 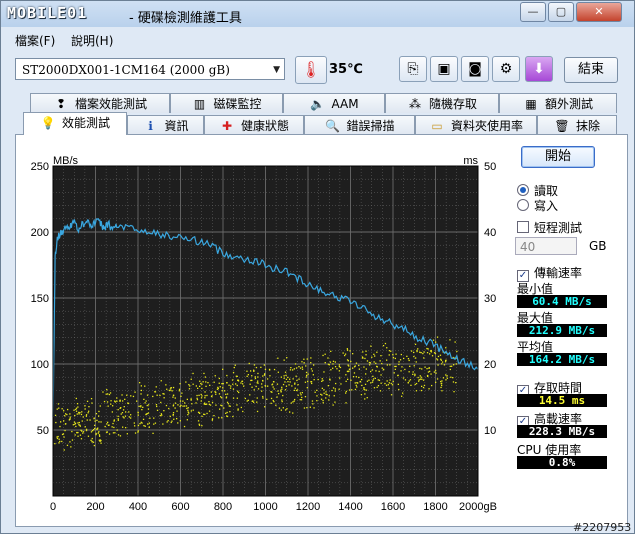 What do you see at coordinates (359, 125) in the screenshot?
I see `tab-error-scan: 🔍 錯誤掃描` at bounding box center [359, 125].